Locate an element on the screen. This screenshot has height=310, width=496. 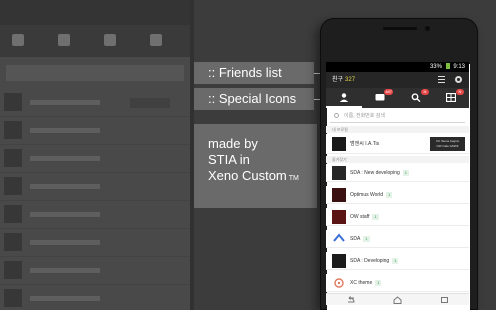
friend-name: XC theme is located at coordinates (361, 283).